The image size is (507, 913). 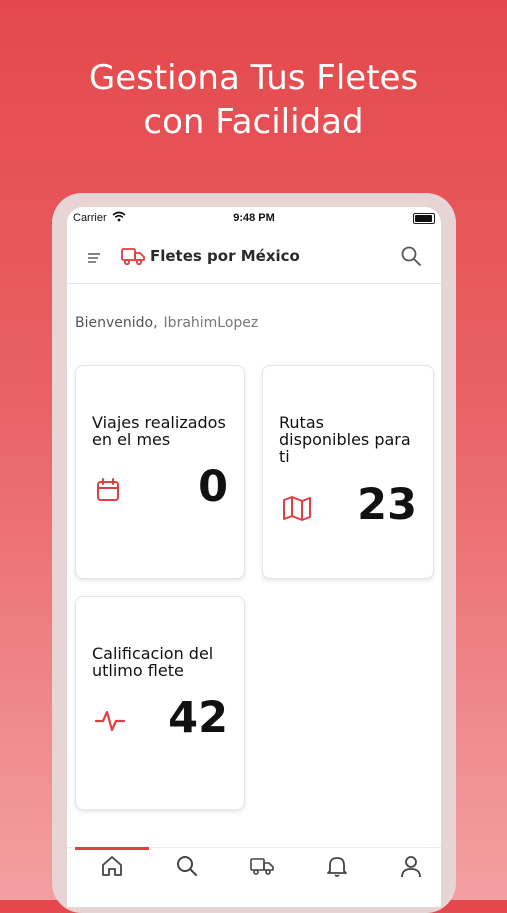 I want to click on battery-icon, so click(x=424, y=218).